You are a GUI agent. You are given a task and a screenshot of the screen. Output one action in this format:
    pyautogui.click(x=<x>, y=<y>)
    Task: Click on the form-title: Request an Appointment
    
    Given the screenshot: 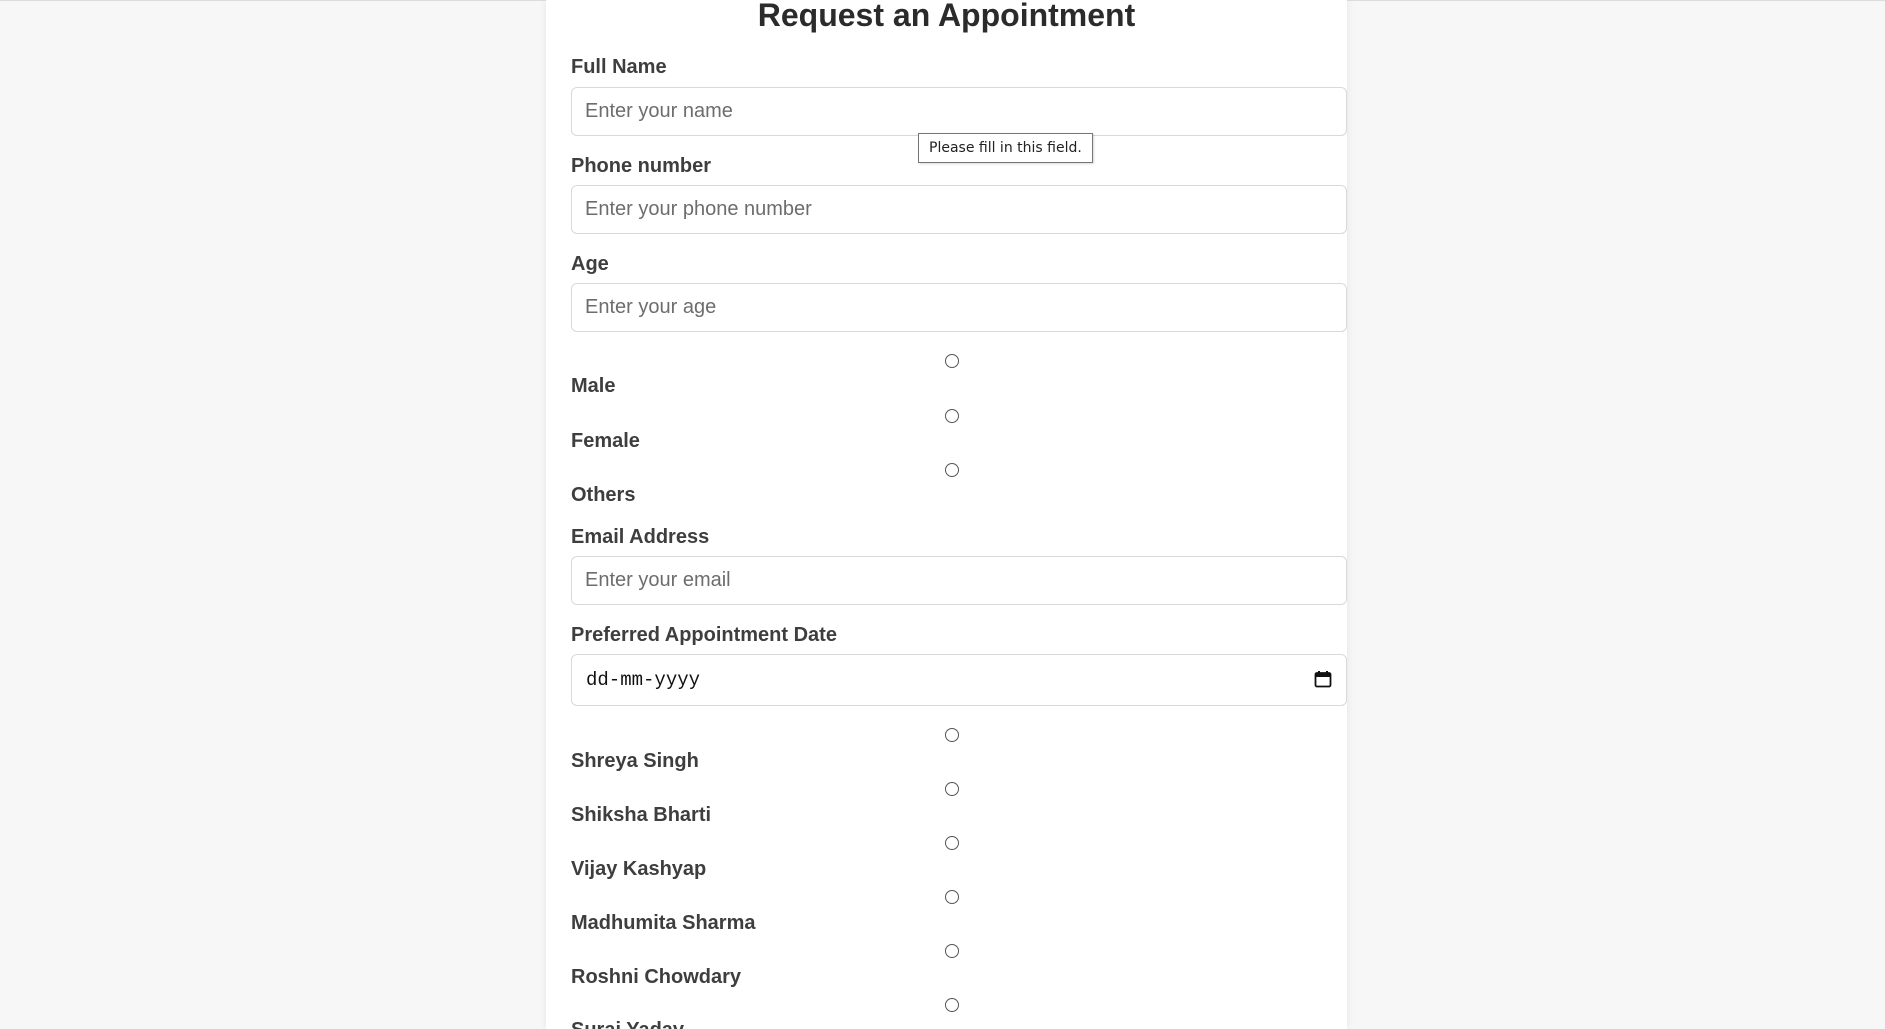 What is the action you would take?
    pyautogui.click(x=946, y=16)
    